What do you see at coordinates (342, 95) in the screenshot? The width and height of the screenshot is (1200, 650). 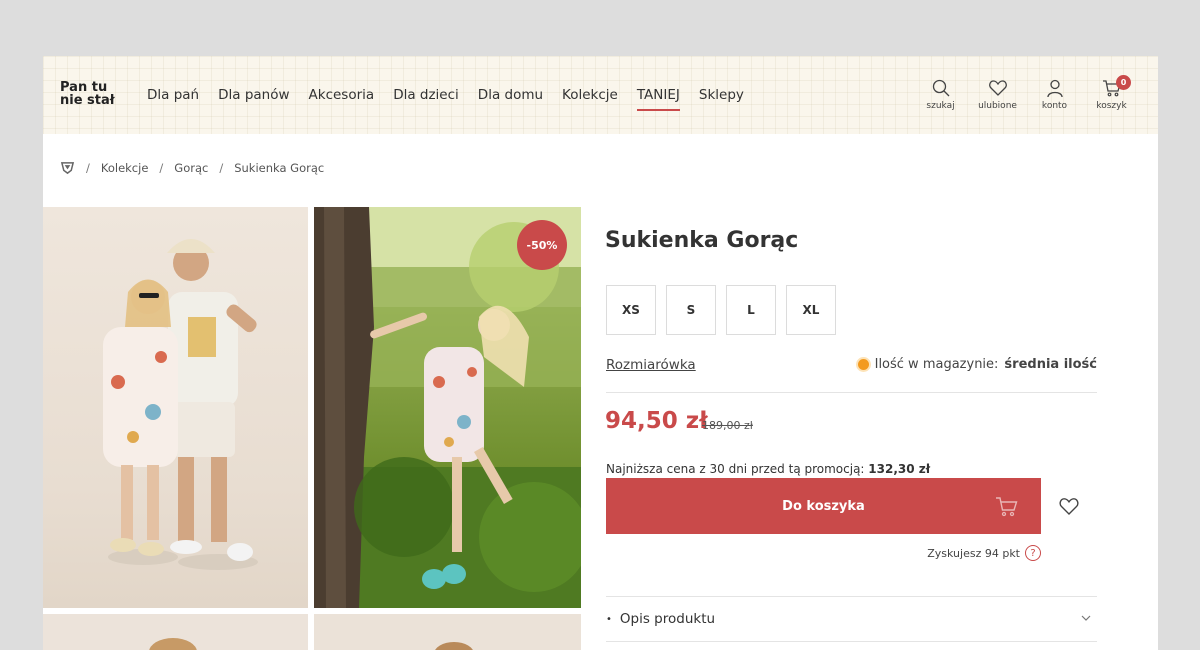 I see `nav-item-akcesoria: Akcesoria` at bounding box center [342, 95].